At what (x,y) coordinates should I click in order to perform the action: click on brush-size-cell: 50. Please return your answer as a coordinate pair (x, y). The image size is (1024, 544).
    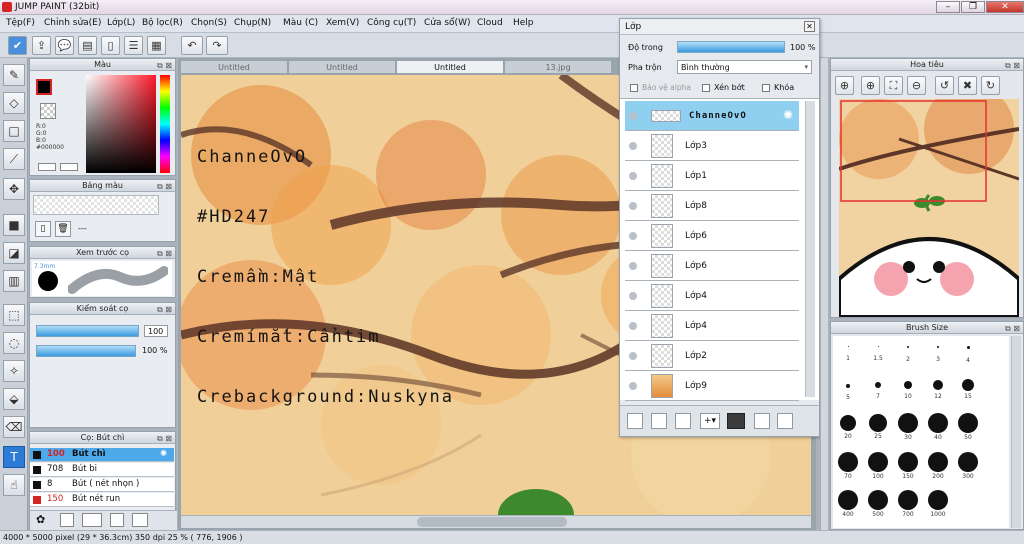
    Looking at the image, I should click on (968, 427).